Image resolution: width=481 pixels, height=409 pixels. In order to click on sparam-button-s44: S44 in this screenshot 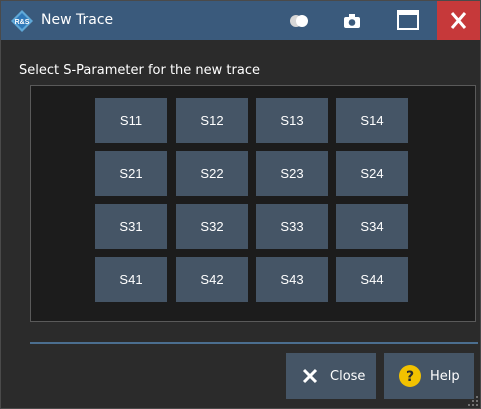, I will do `click(372, 279)`.